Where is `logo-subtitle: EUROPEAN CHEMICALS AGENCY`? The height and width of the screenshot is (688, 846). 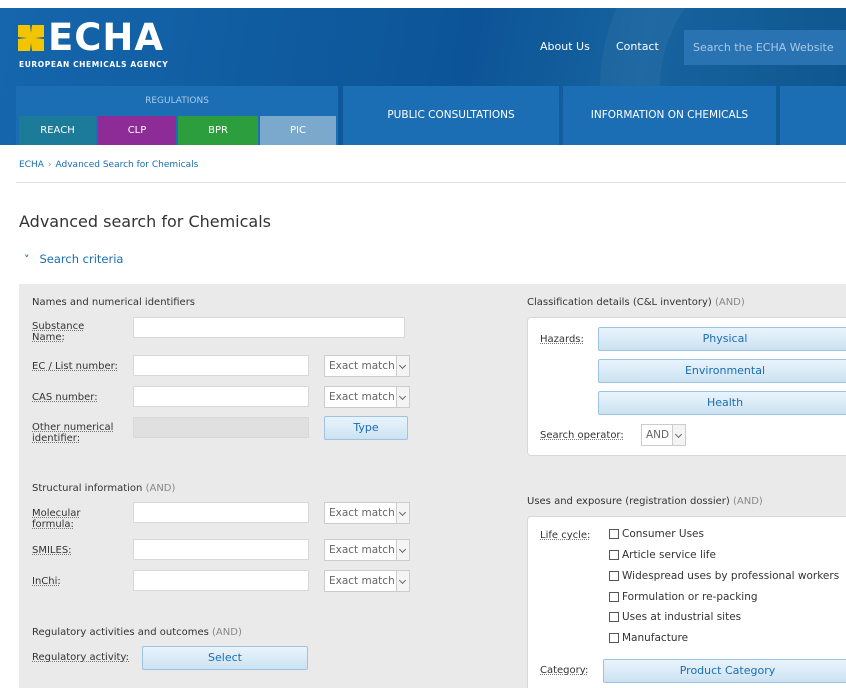
logo-subtitle: EUROPEAN CHEMICALS AGENCY is located at coordinates (94, 64).